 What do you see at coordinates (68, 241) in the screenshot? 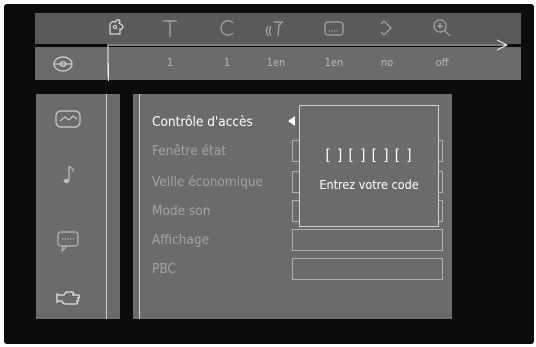
I see `speech-bubble-icon` at bounding box center [68, 241].